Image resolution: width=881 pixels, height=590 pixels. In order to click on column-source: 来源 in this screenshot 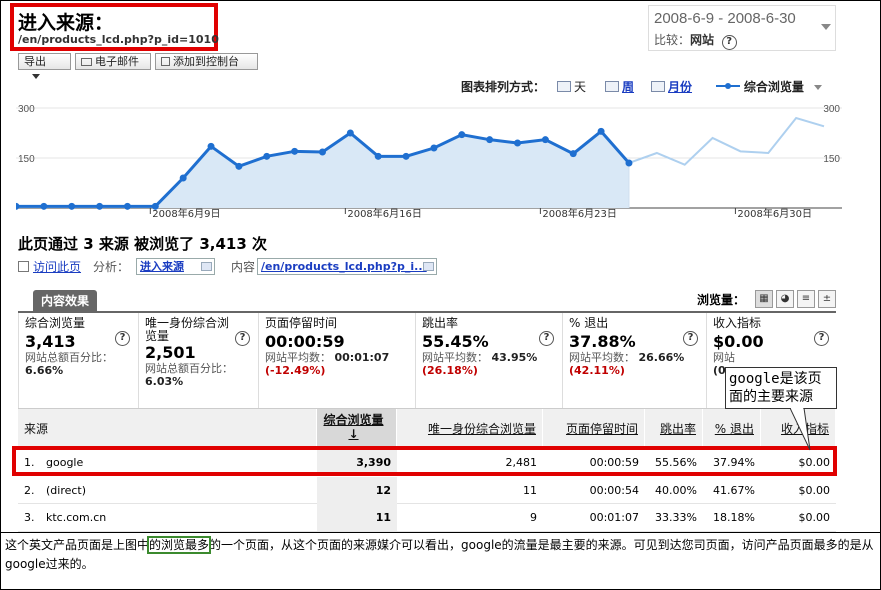, I will do `click(167, 428)`.